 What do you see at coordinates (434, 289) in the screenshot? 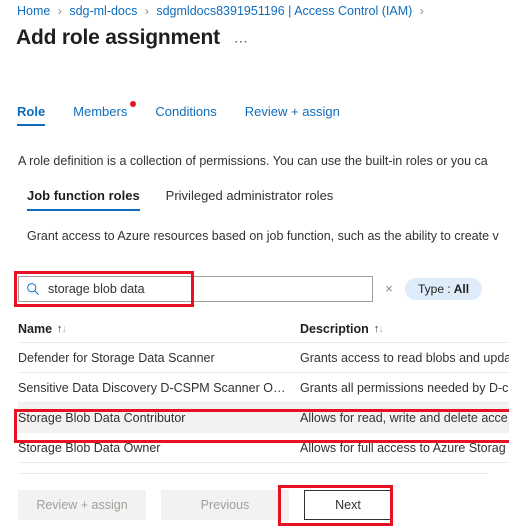
I see `type-filter-label: Type :` at bounding box center [434, 289].